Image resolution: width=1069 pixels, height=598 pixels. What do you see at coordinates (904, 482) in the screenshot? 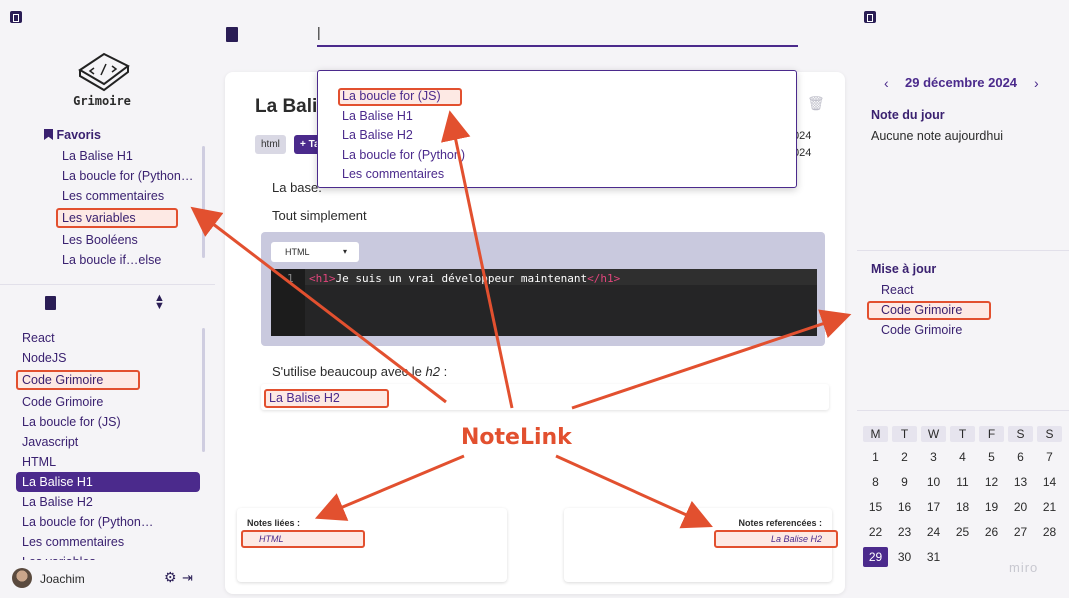
I see `calendar-day: 9` at bounding box center [904, 482].